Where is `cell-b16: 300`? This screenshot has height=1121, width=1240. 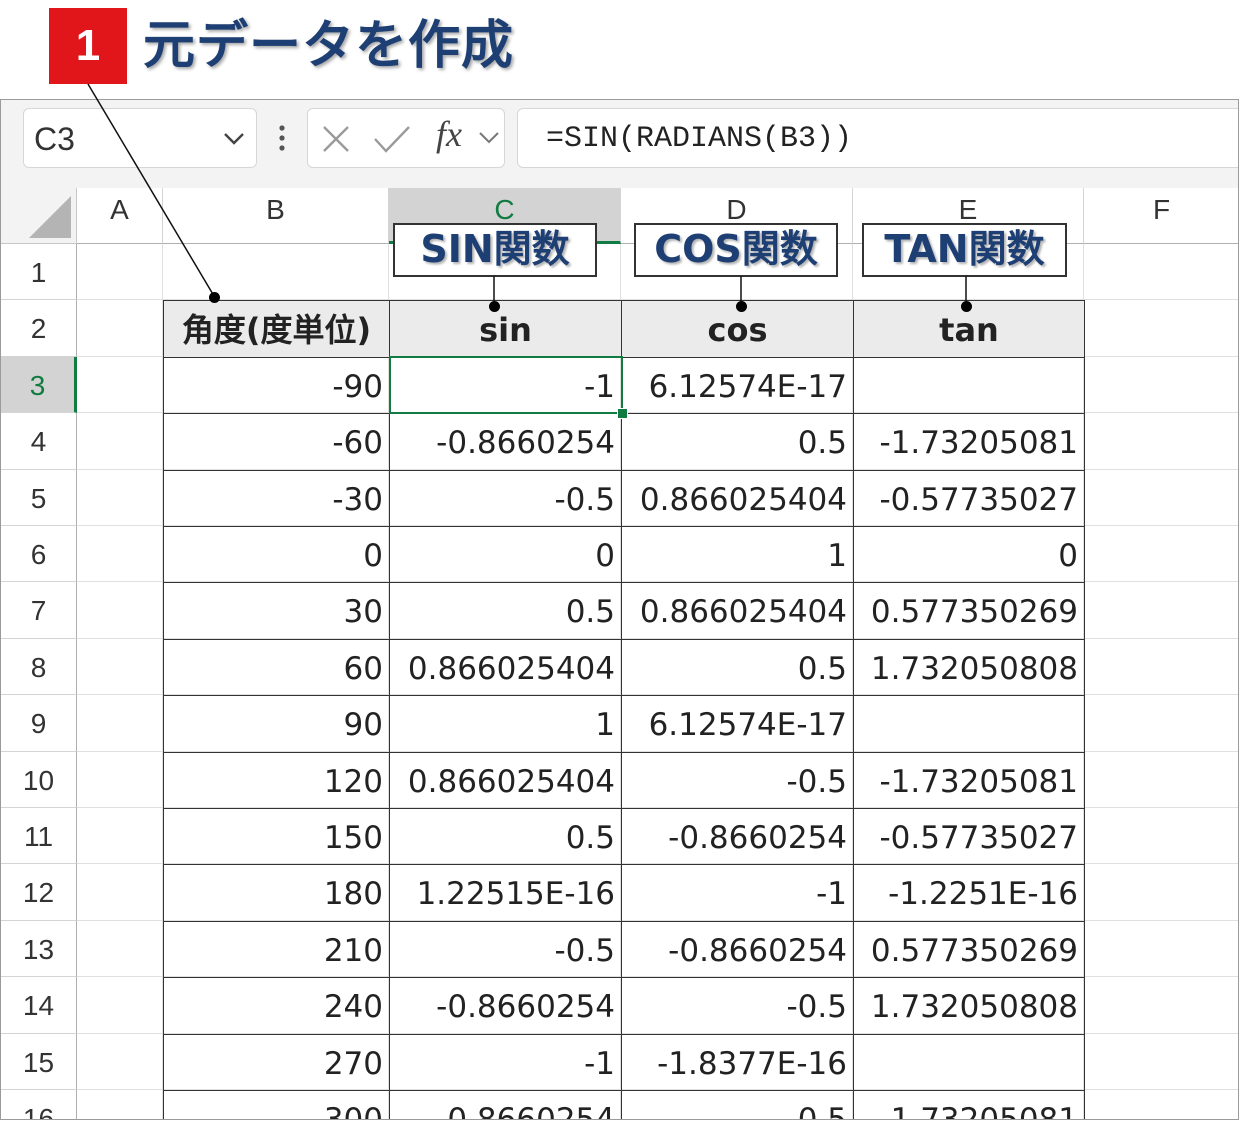
cell-b16: 300 is located at coordinates (276, 1104).